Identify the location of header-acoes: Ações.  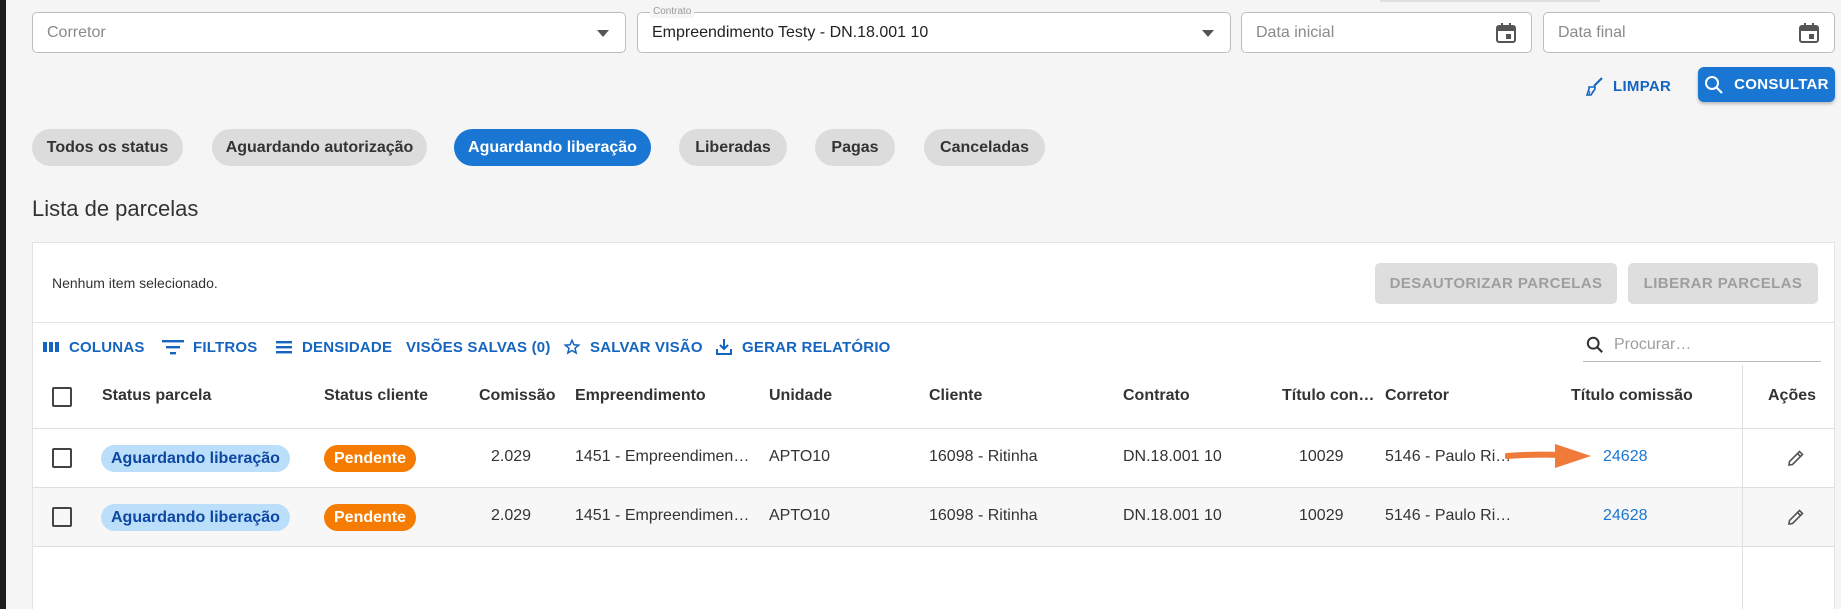
(1792, 395).